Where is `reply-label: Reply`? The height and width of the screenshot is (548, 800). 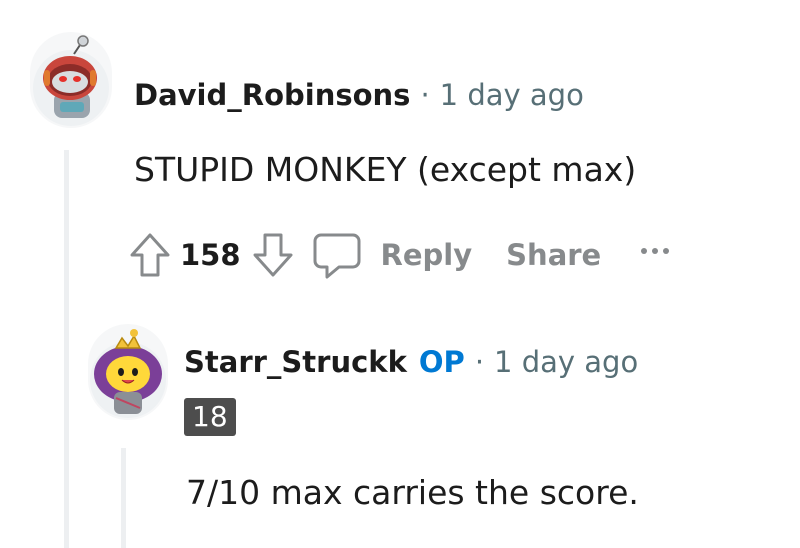
reply-label: Reply is located at coordinates (426, 255).